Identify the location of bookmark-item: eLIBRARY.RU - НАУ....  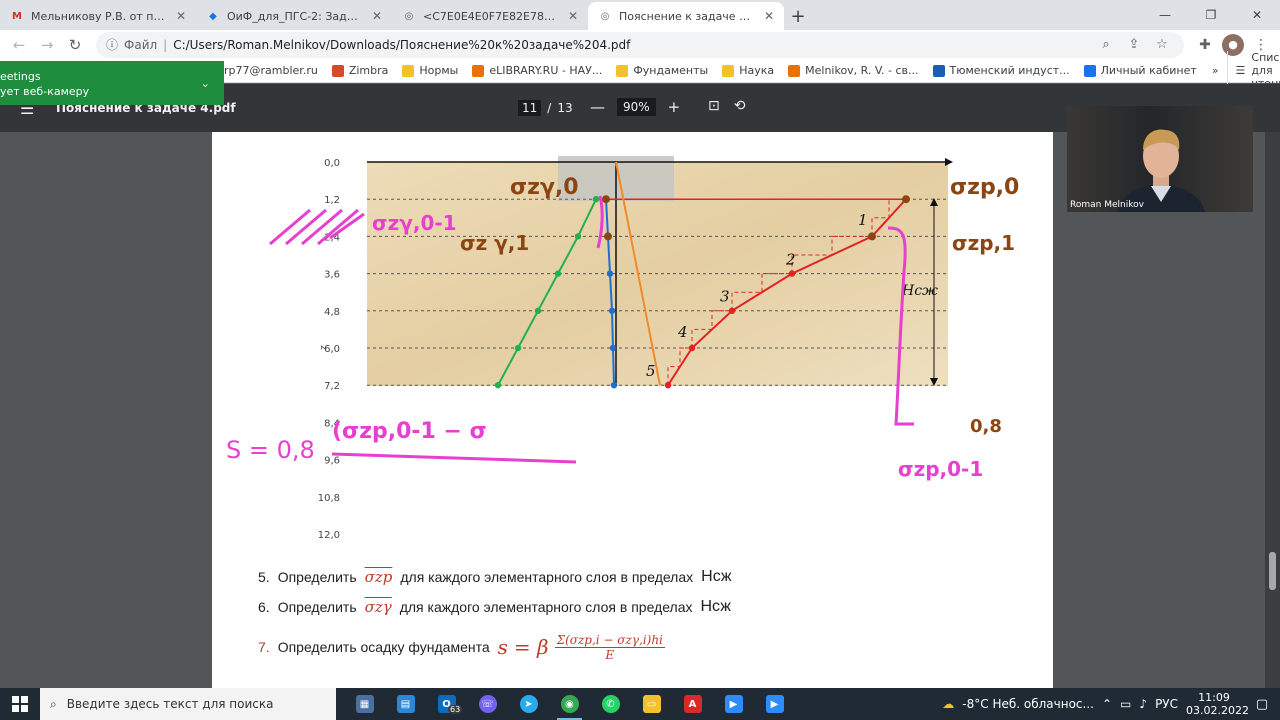
(537, 70).